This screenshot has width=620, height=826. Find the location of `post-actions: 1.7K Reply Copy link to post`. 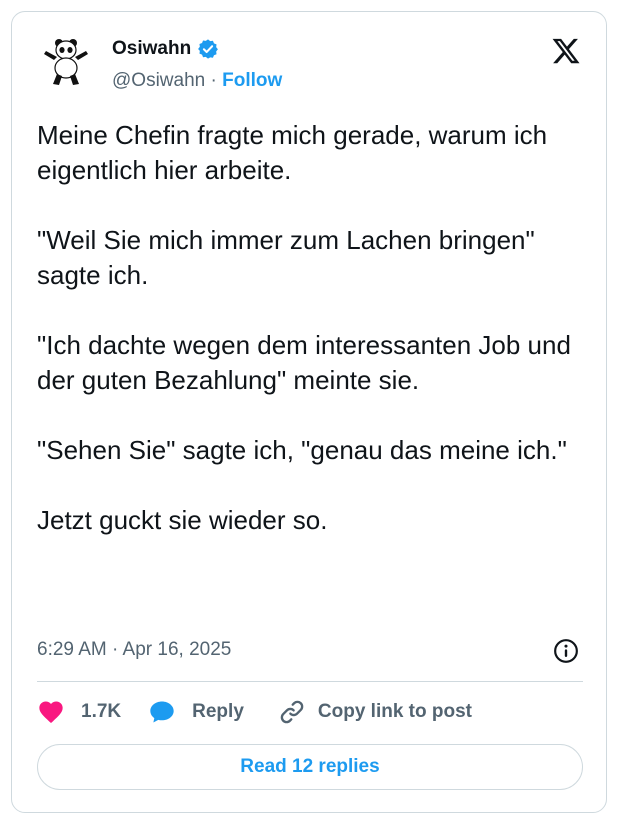

post-actions: 1.7K Reply Copy link to post is located at coordinates (254, 712).